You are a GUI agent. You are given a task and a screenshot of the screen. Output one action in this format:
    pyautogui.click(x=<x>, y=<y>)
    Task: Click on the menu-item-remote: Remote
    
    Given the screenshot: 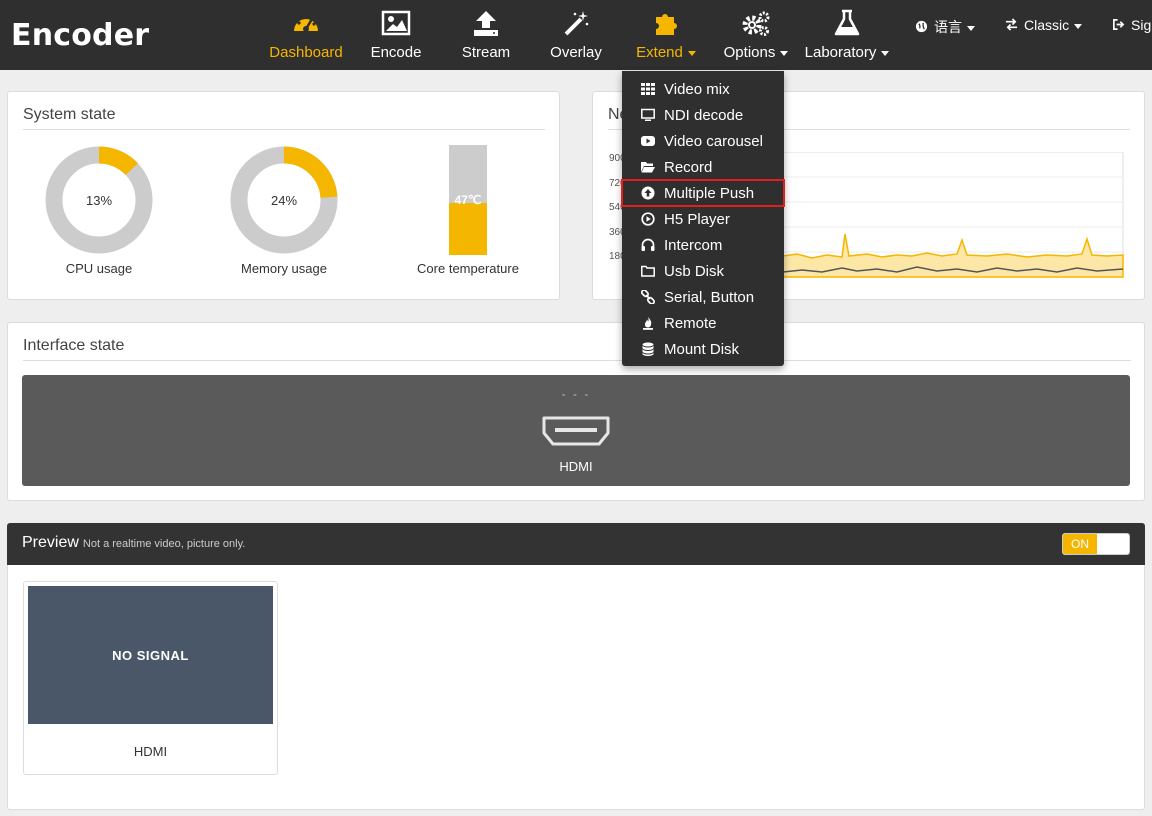 What is the action you would take?
    pyautogui.click(x=703, y=323)
    